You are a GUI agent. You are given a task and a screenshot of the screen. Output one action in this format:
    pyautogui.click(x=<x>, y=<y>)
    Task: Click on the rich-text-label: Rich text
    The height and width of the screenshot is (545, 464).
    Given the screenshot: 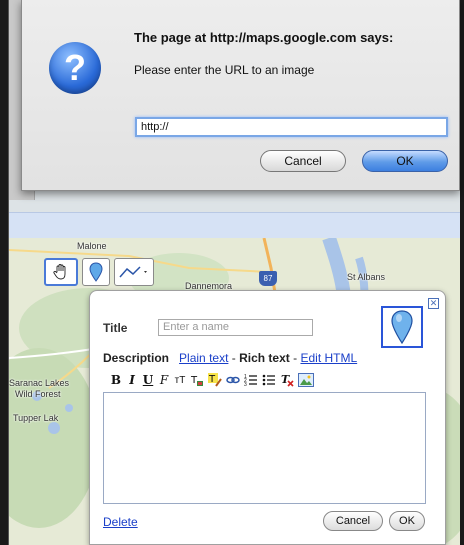 What is the action you would take?
    pyautogui.click(x=264, y=358)
    